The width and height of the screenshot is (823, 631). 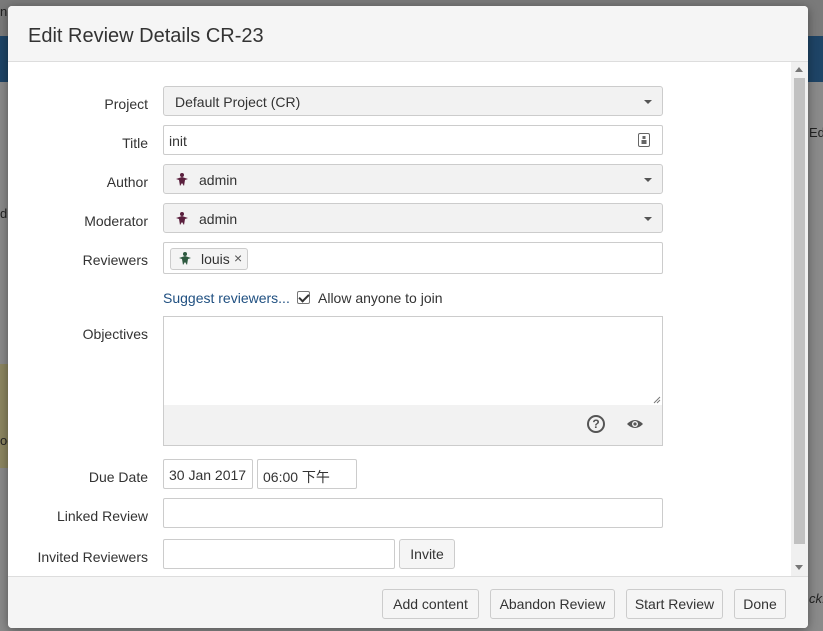 What do you see at coordinates (115, 334) in the screenshot?
I see `objectives-label: Objectives` at bounding box center [115, 334].